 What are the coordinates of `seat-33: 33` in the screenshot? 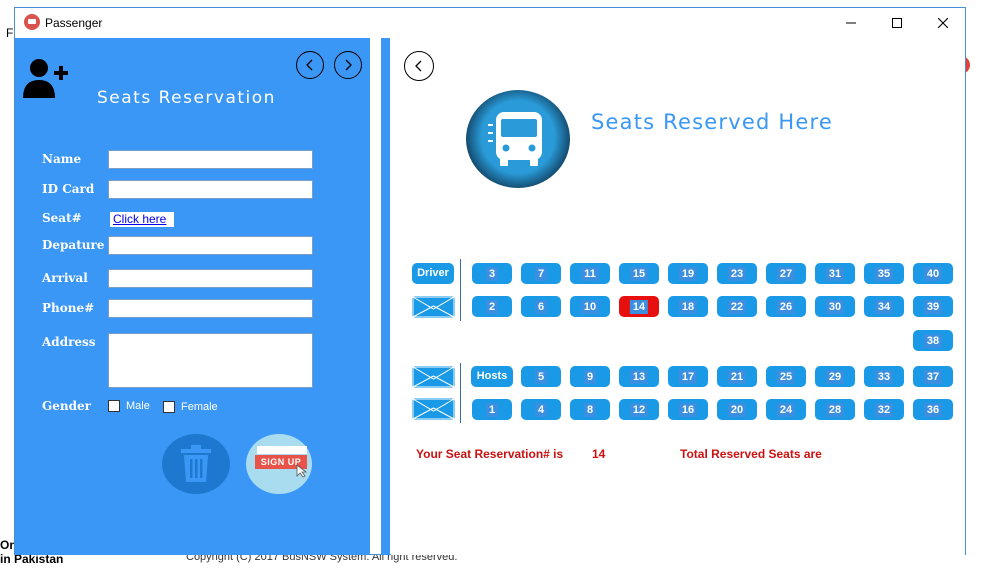 It's located at (884, 376).